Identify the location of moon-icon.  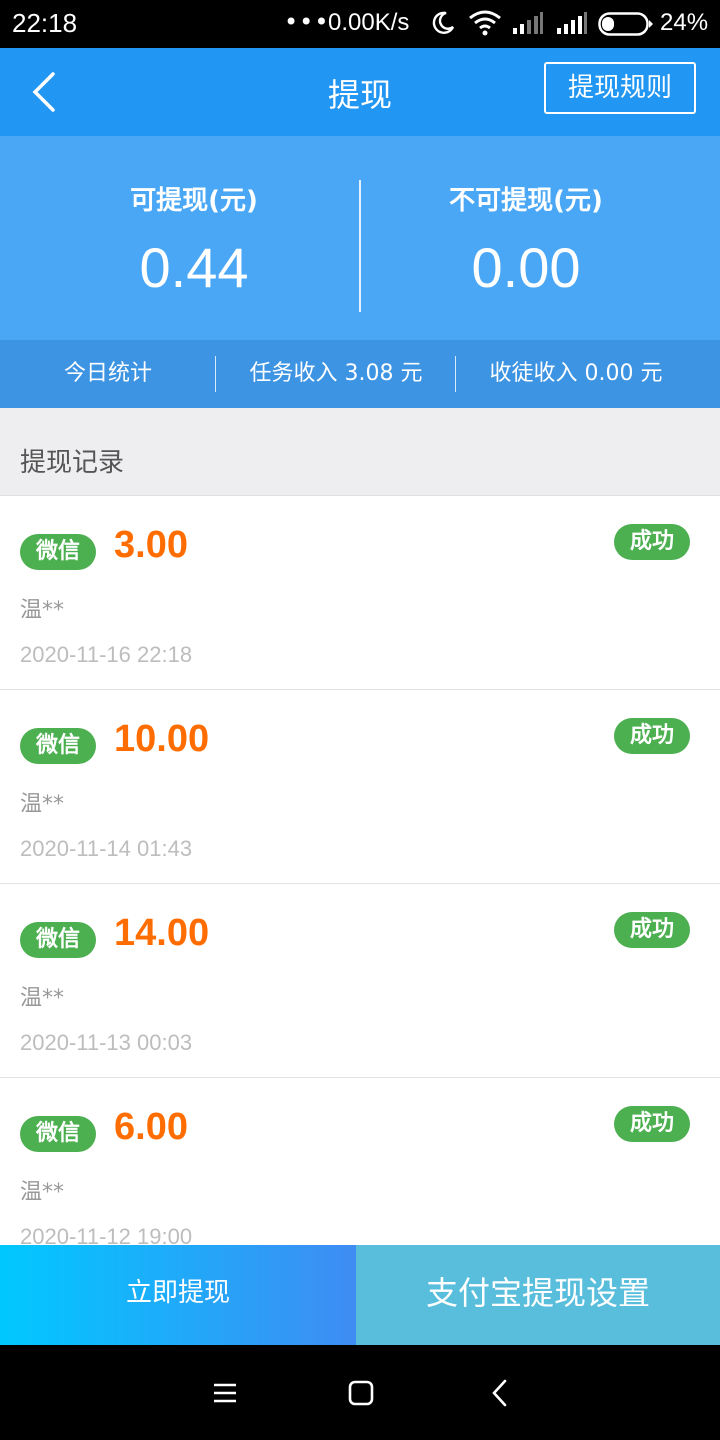
(443, 25).